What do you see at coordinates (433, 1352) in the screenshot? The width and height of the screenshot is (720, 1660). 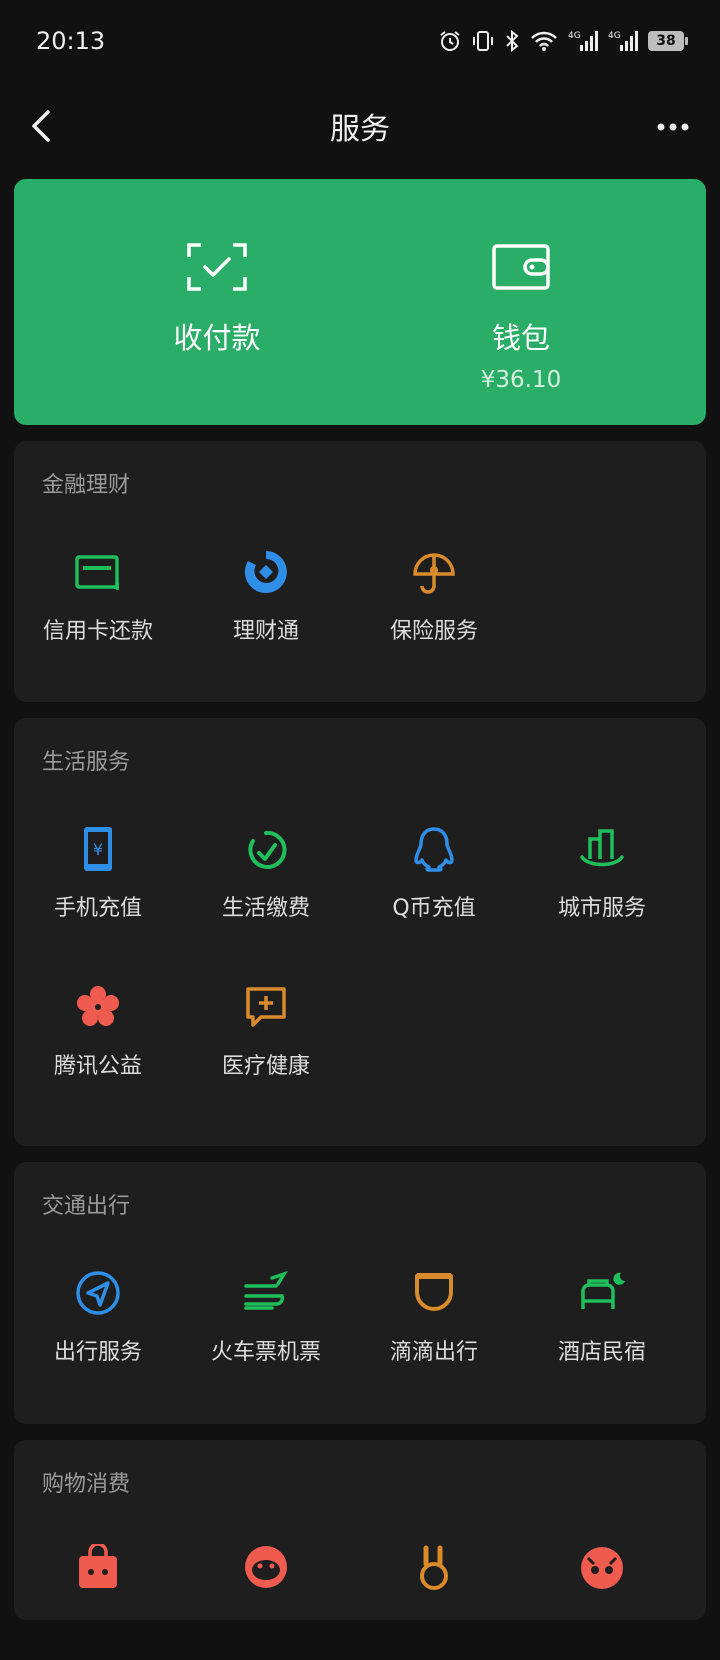 I see `grid-item-label: 滴滴出行` at bounding box center [433, 1352].